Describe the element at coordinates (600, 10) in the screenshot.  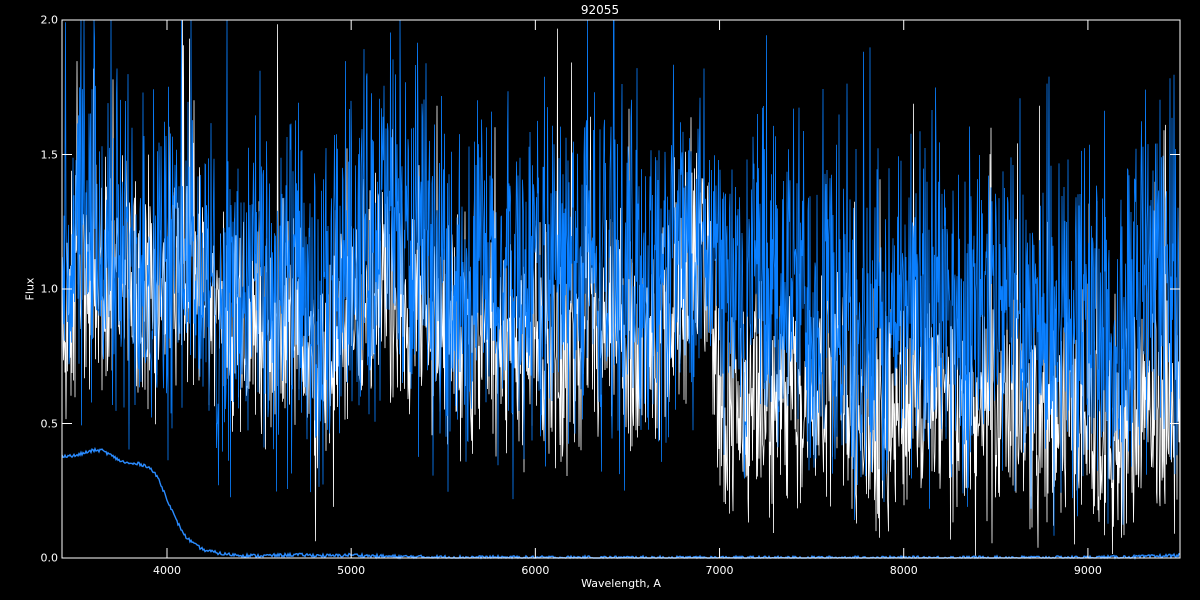
I see `chart-title: 92055` at that location.